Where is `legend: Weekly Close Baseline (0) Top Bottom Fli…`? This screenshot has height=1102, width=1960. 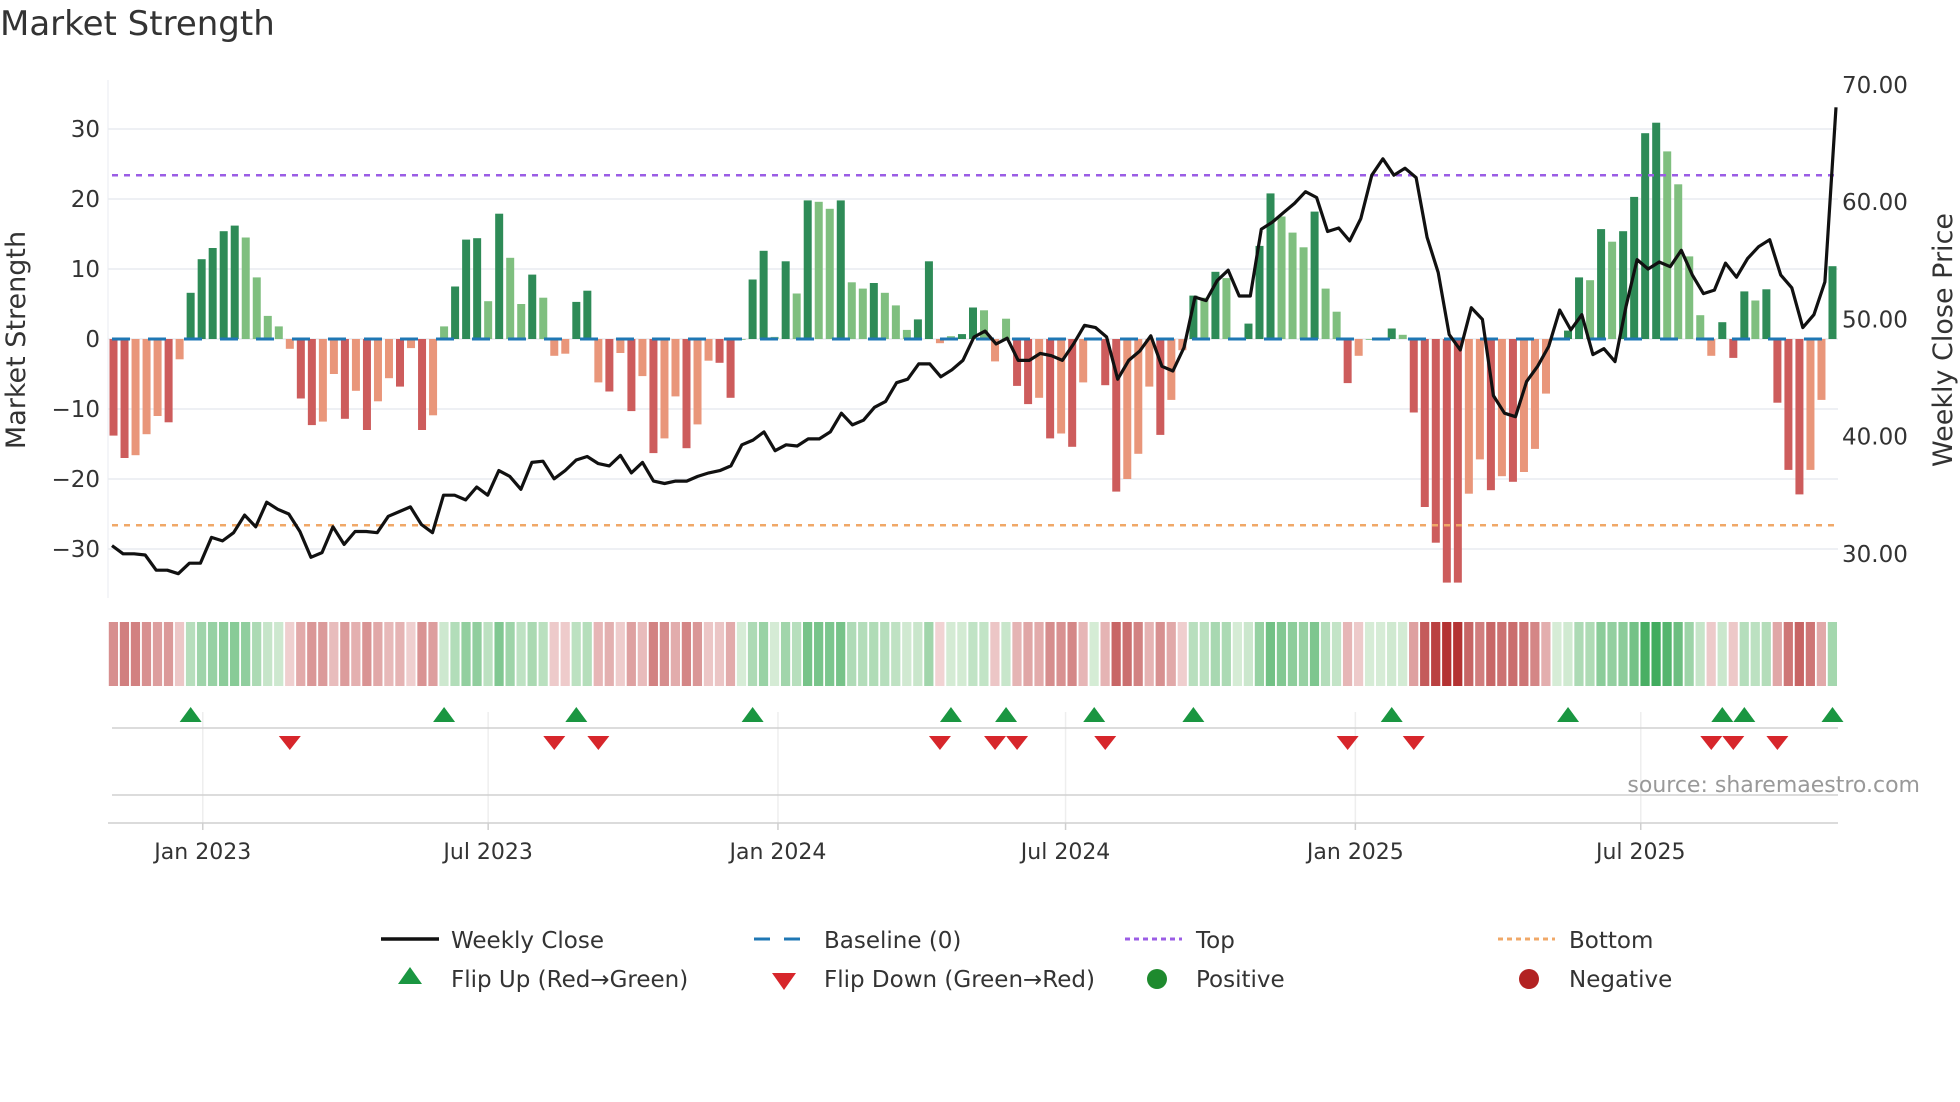 legend: Weekly Close Baseline (0) Top Bottom Fli… is located at coordinates (1026, 960).